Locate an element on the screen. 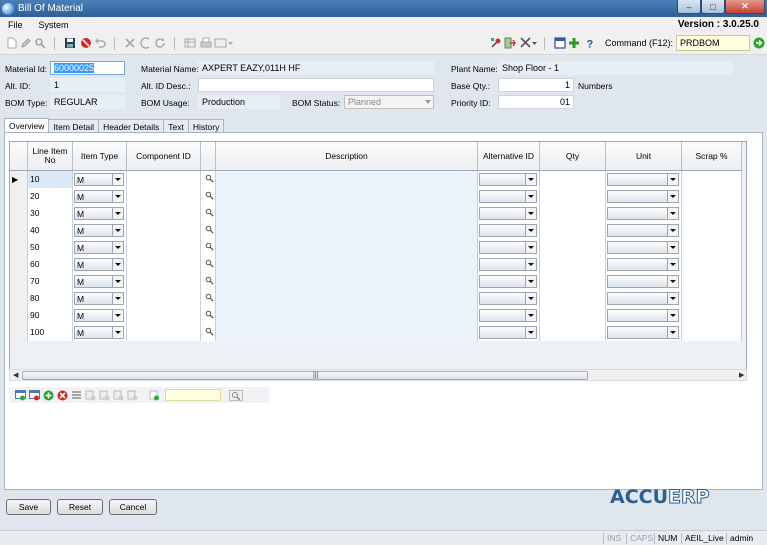  col-description: Description is located at coordinates (347, 156).